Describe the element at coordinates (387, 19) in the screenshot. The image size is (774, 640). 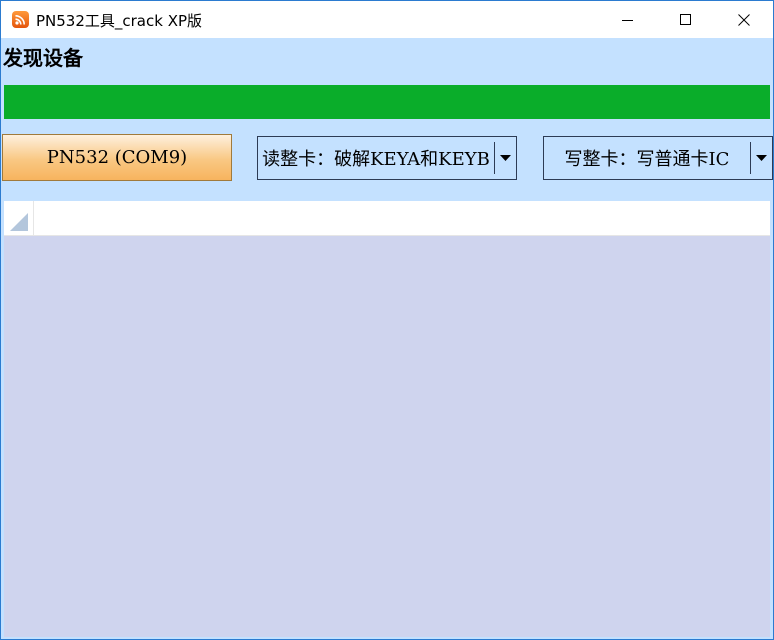
I see `title-bar: PN532工具_crack XP版` at that location.